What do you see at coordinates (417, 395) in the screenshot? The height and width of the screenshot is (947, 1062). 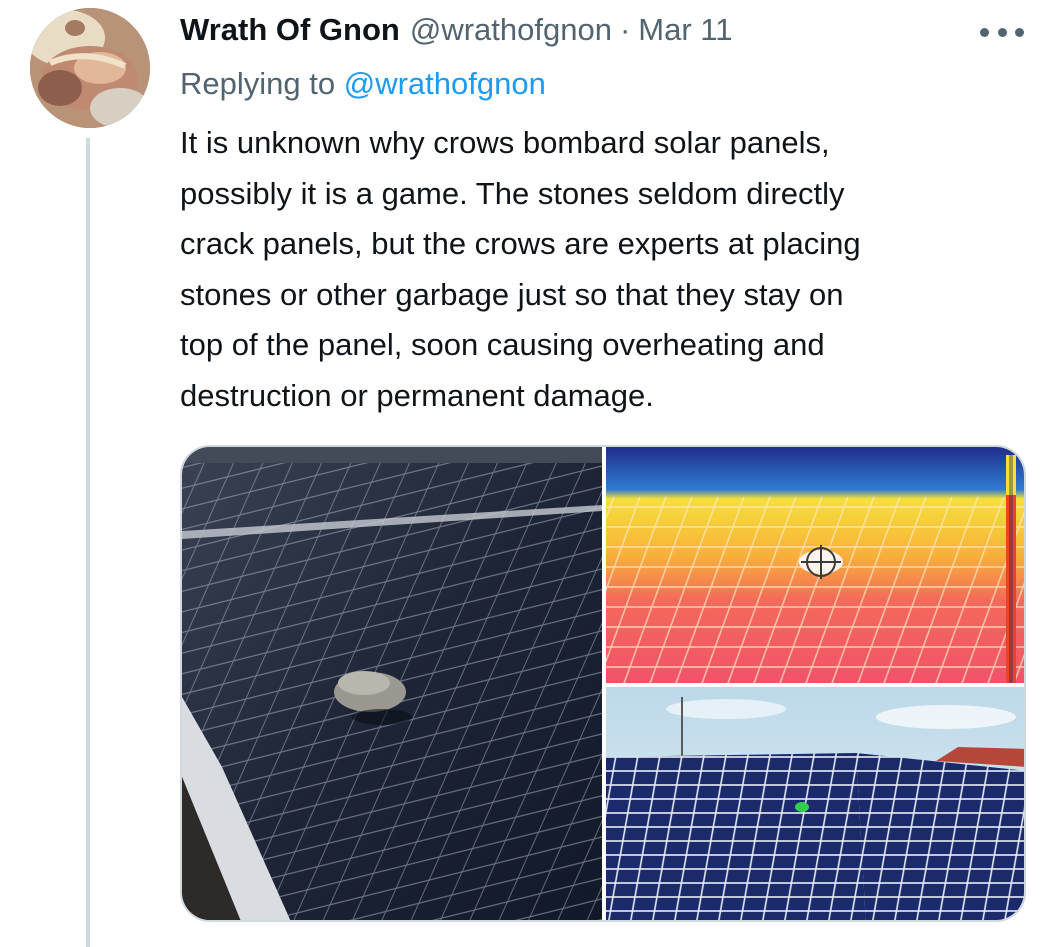 I see `tweet-text-line: destruction or permanent damage.` at bounding box center [417, 395].